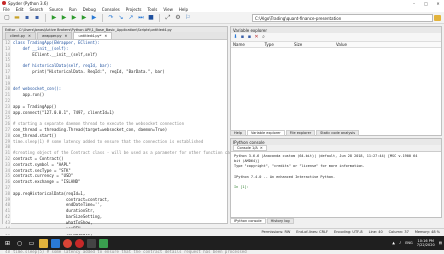  What do you see at coordinates (141, 18) in the screenshot?
I see `continue-icon: ⏭` at bounding box center [141, 18].